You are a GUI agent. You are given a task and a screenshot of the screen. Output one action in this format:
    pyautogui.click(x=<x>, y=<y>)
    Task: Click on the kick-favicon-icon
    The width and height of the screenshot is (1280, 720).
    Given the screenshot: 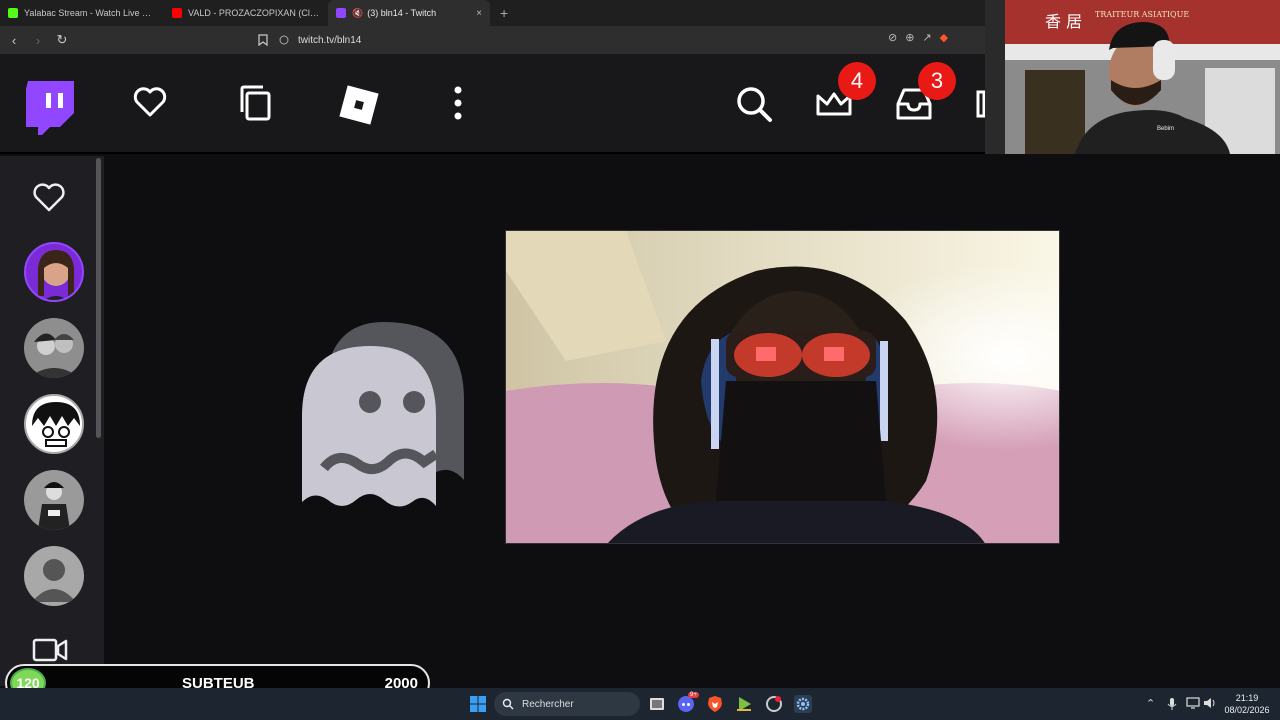 What is the action you would take?
    pyautogui.click(x=13, y=13)
    